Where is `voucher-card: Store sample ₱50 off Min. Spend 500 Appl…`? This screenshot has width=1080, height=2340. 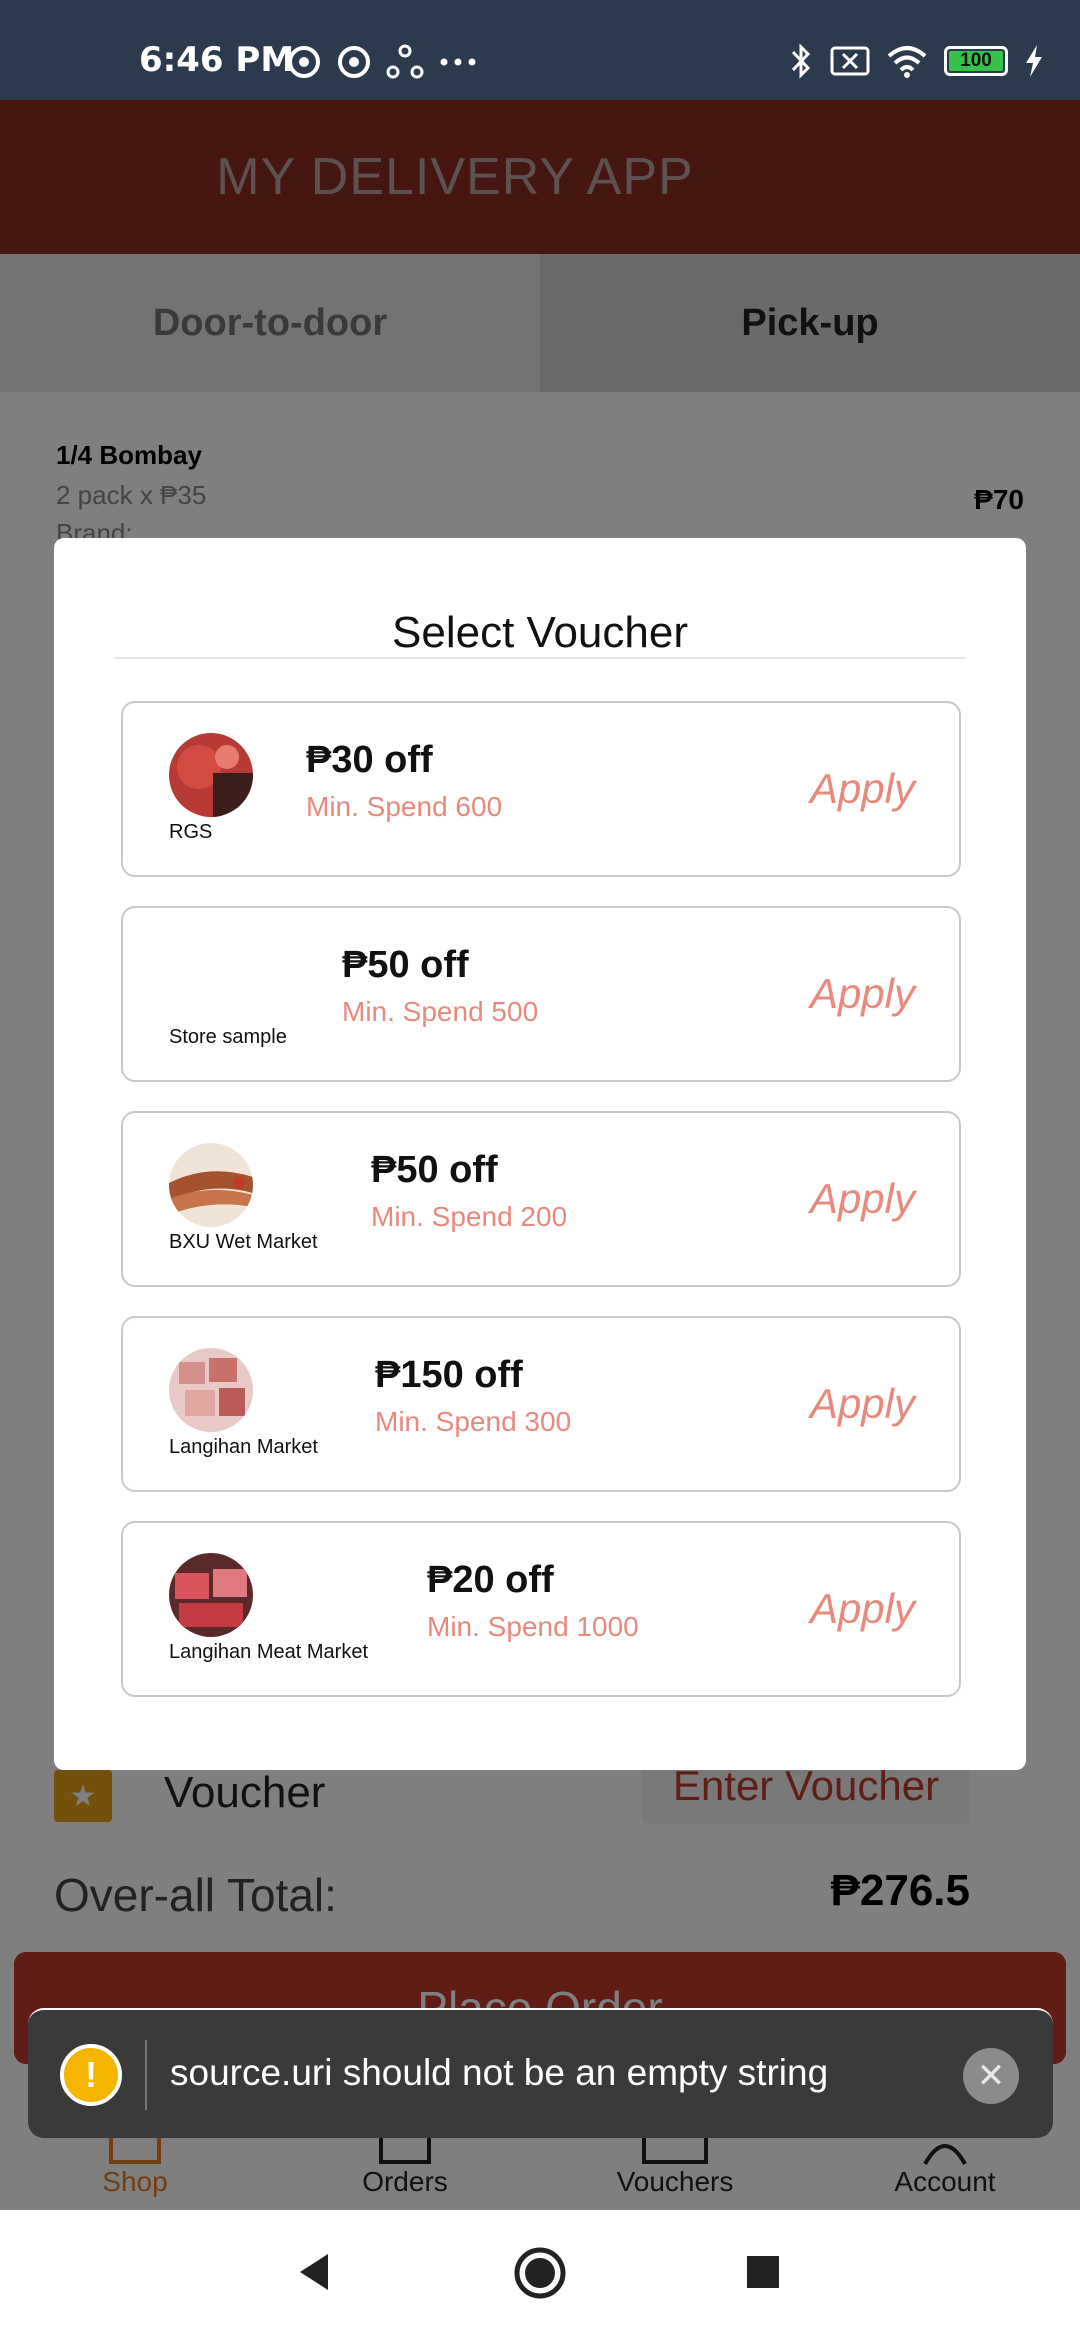
voucher-card: Store sample ₱50 off Min. Spend 500 Appl… is located at coordinates (541, 994).